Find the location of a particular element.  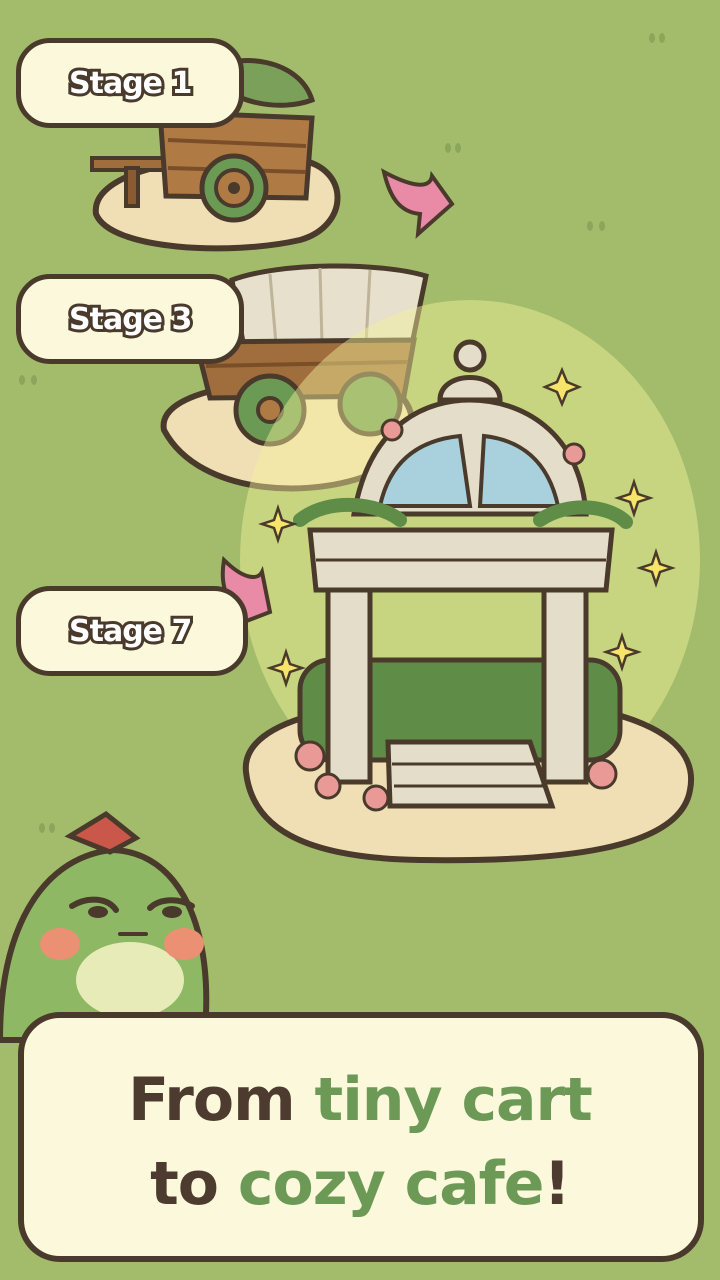

frog-mascot is located at coordinates (105, 926).